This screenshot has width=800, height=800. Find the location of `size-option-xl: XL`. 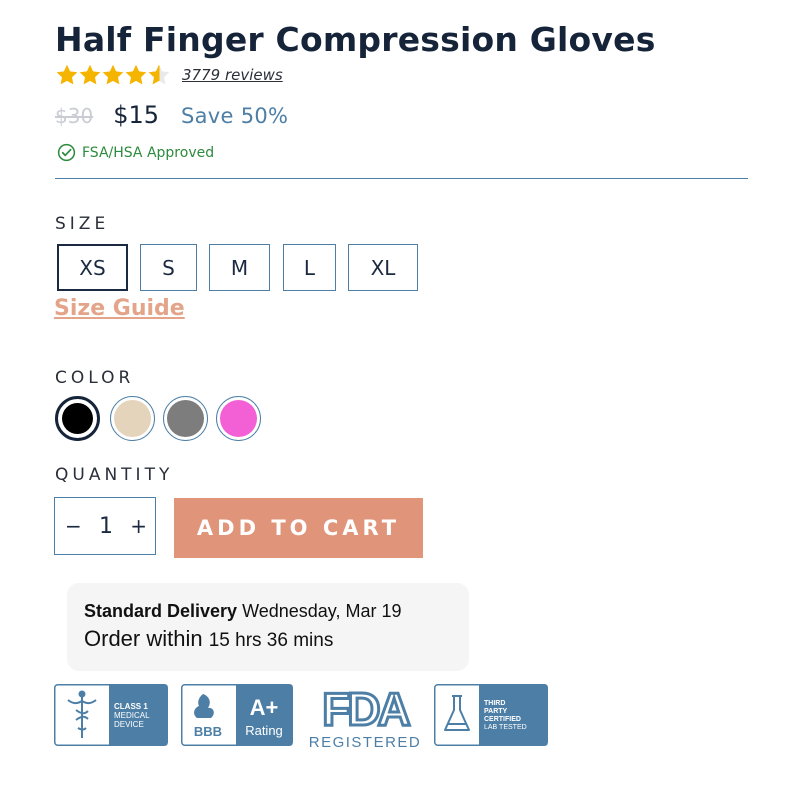

size-option-xl: XL is located at coordinates (383, 267).